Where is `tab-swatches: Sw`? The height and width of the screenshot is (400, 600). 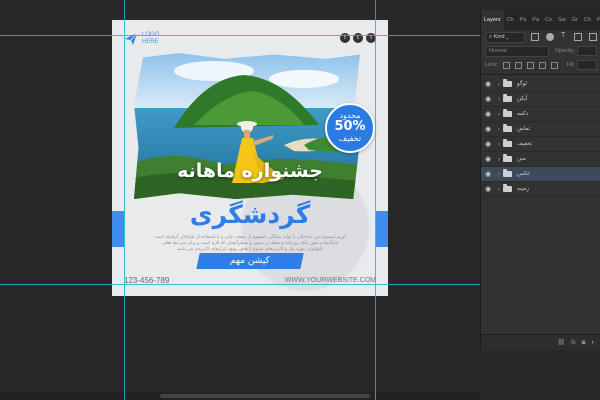
tab-swatches: Sw is located at coordinates (562, 20).